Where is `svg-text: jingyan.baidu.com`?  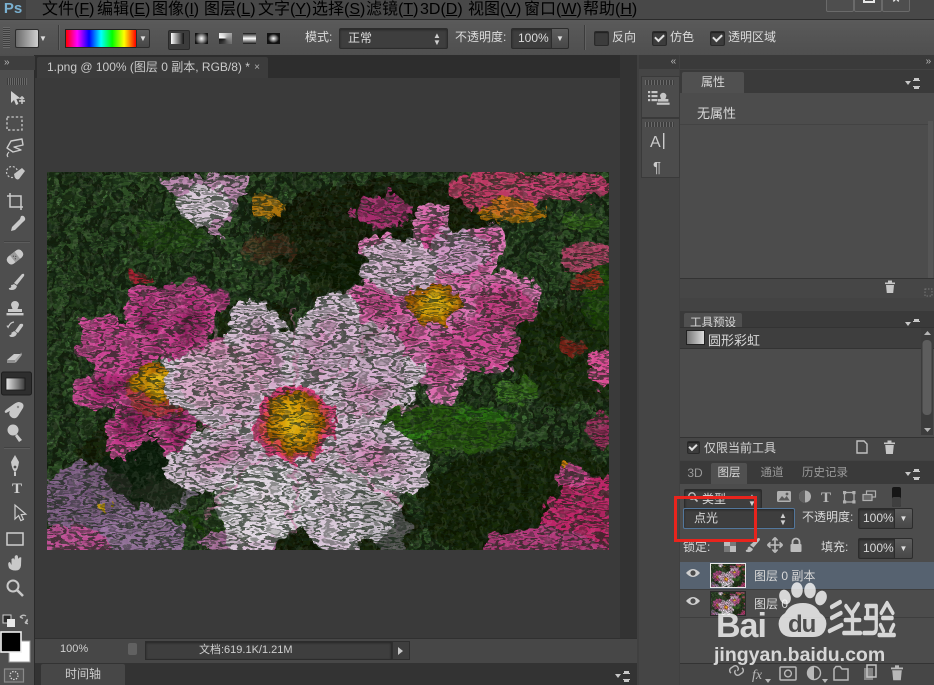 svg-text: jingyan.baidu.com is located at coordinates (799, 655).